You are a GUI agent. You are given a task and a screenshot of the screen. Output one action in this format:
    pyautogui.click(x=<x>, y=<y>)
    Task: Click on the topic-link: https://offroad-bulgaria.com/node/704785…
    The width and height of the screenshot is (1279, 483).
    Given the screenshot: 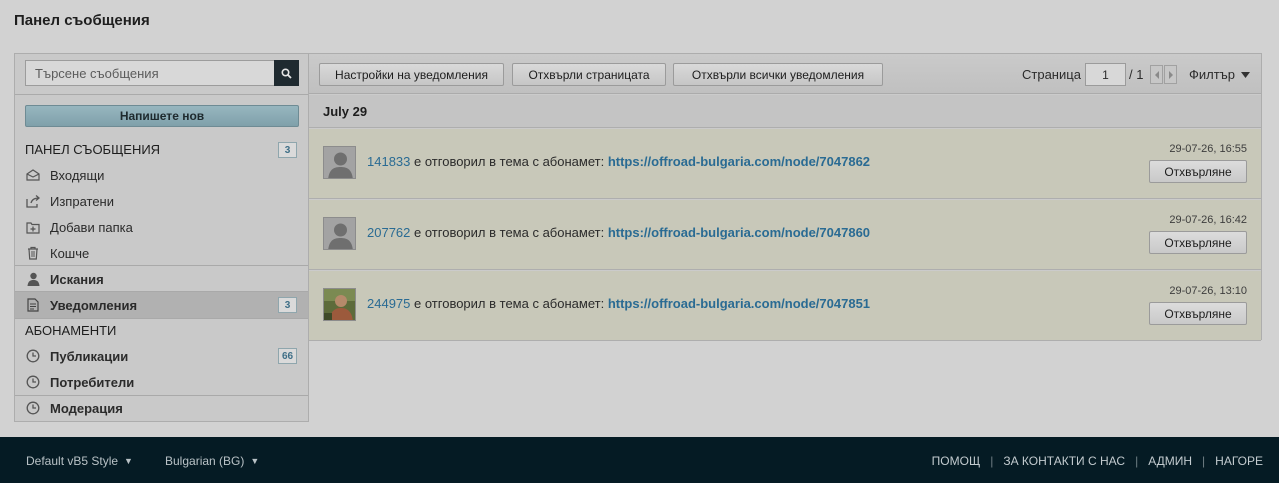 What is the action you would take?
    pyautogui.click(x=739, y=303)
    